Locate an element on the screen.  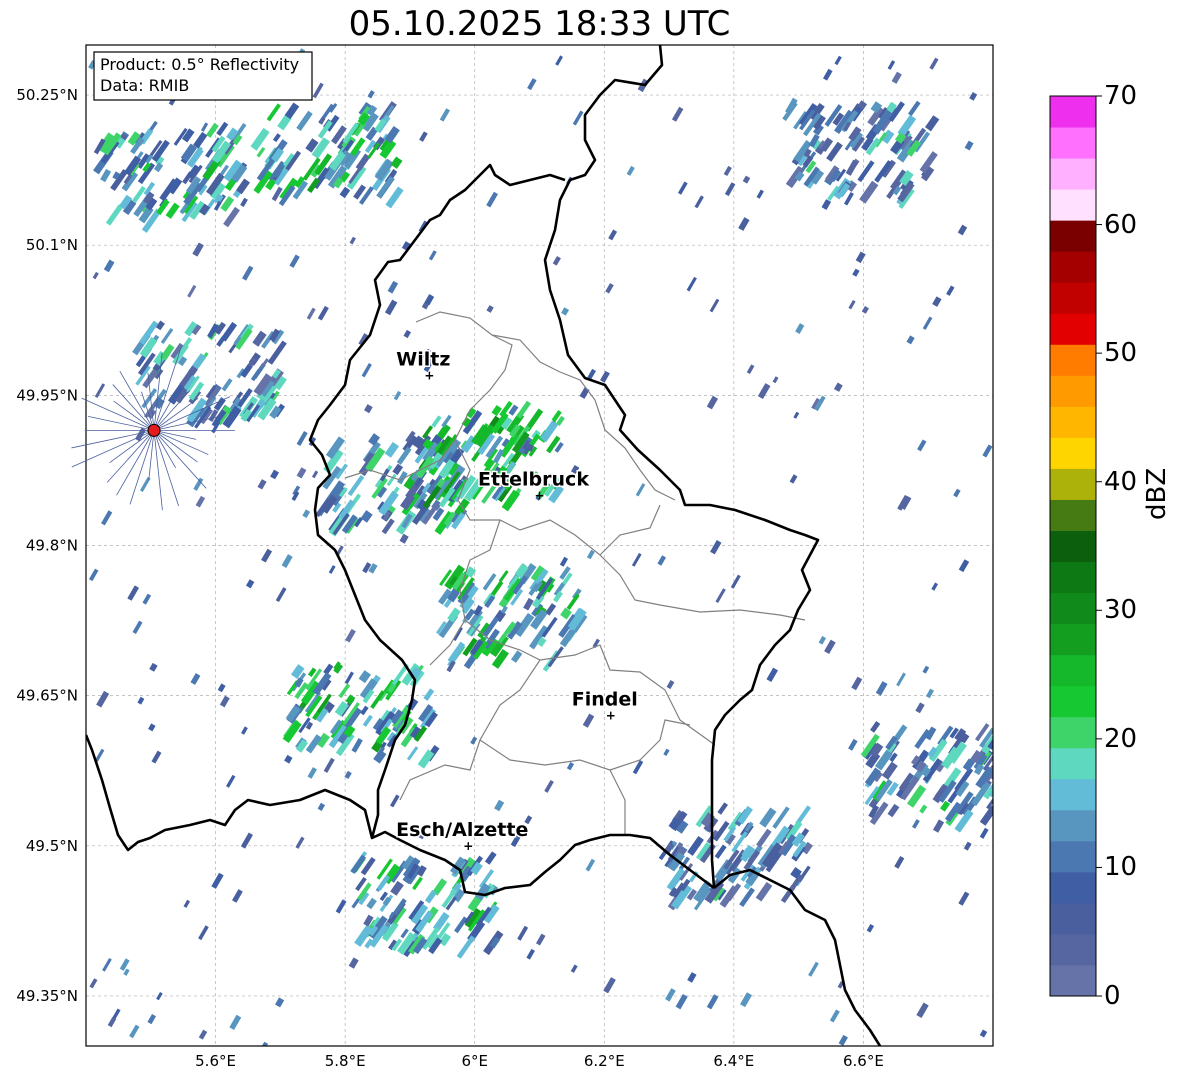
colorbar-label: dBZ is located at coordinates (1157, 493).